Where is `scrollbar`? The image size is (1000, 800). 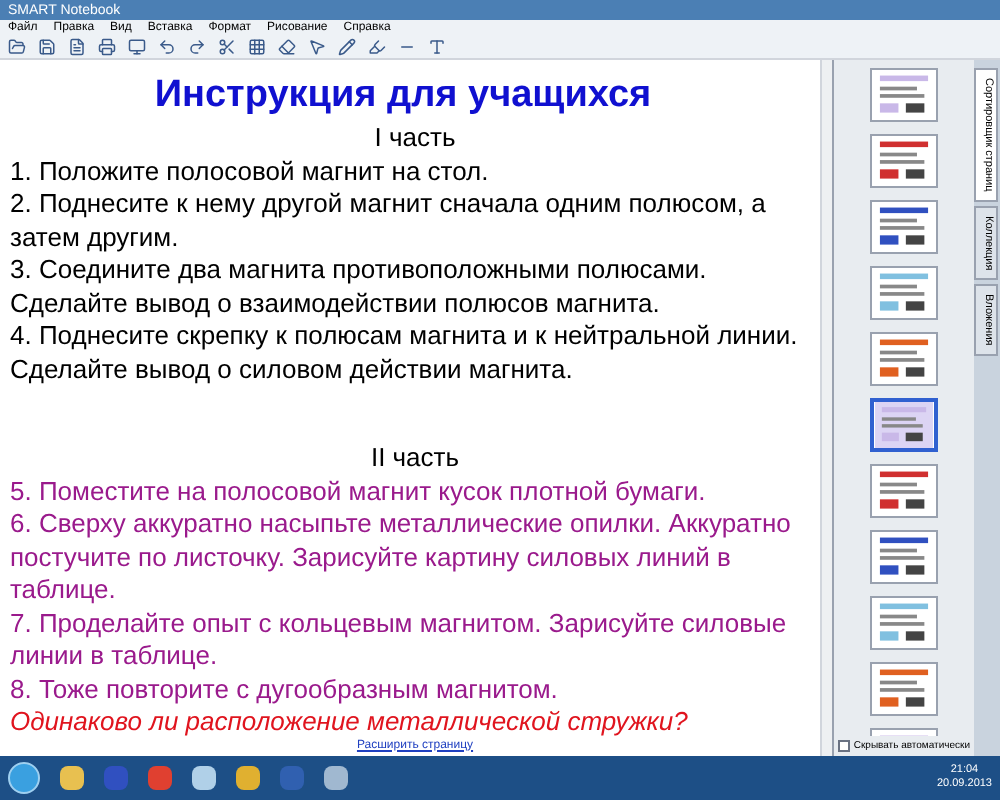
scrollbar is located at coordinates (826, 408).